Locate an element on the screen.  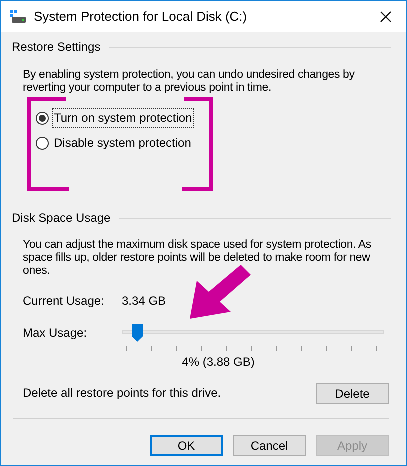
group-heading: Restore Settings is located at coordinates (56, 47).